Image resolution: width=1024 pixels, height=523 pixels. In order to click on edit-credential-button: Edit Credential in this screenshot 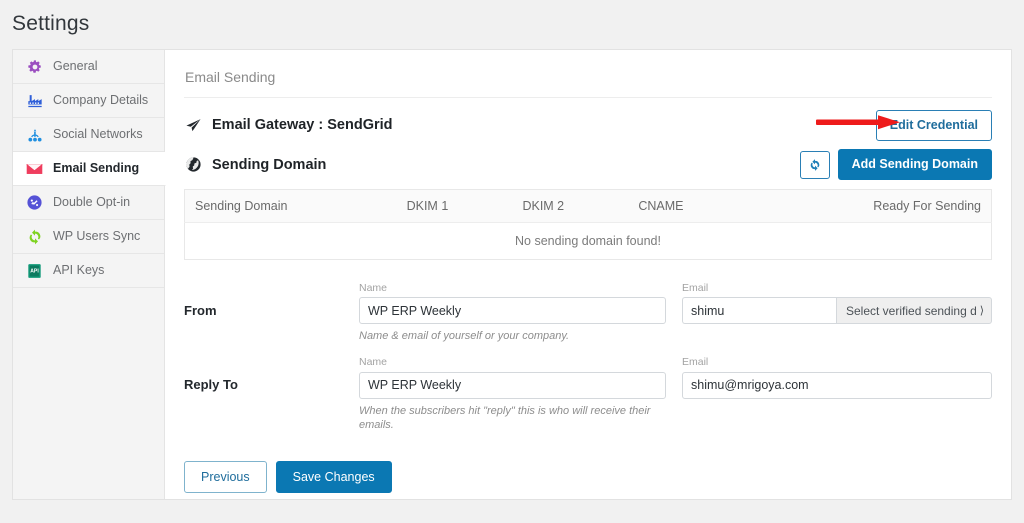, I will do `click(933, 125)`.